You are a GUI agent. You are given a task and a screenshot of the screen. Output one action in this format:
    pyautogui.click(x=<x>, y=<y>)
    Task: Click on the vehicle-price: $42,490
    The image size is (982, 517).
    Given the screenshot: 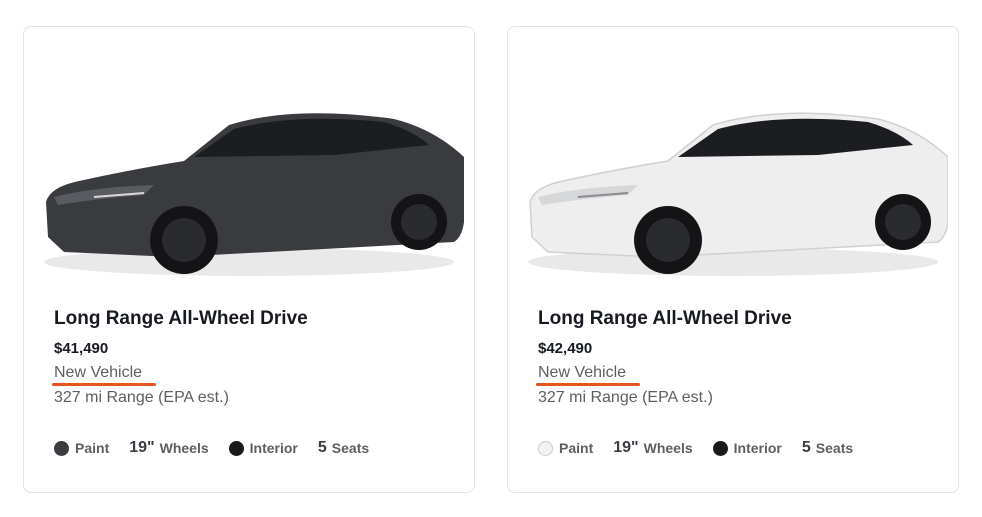 What is the action you would take?
    pyautogui.click(x=565, y=348)
    